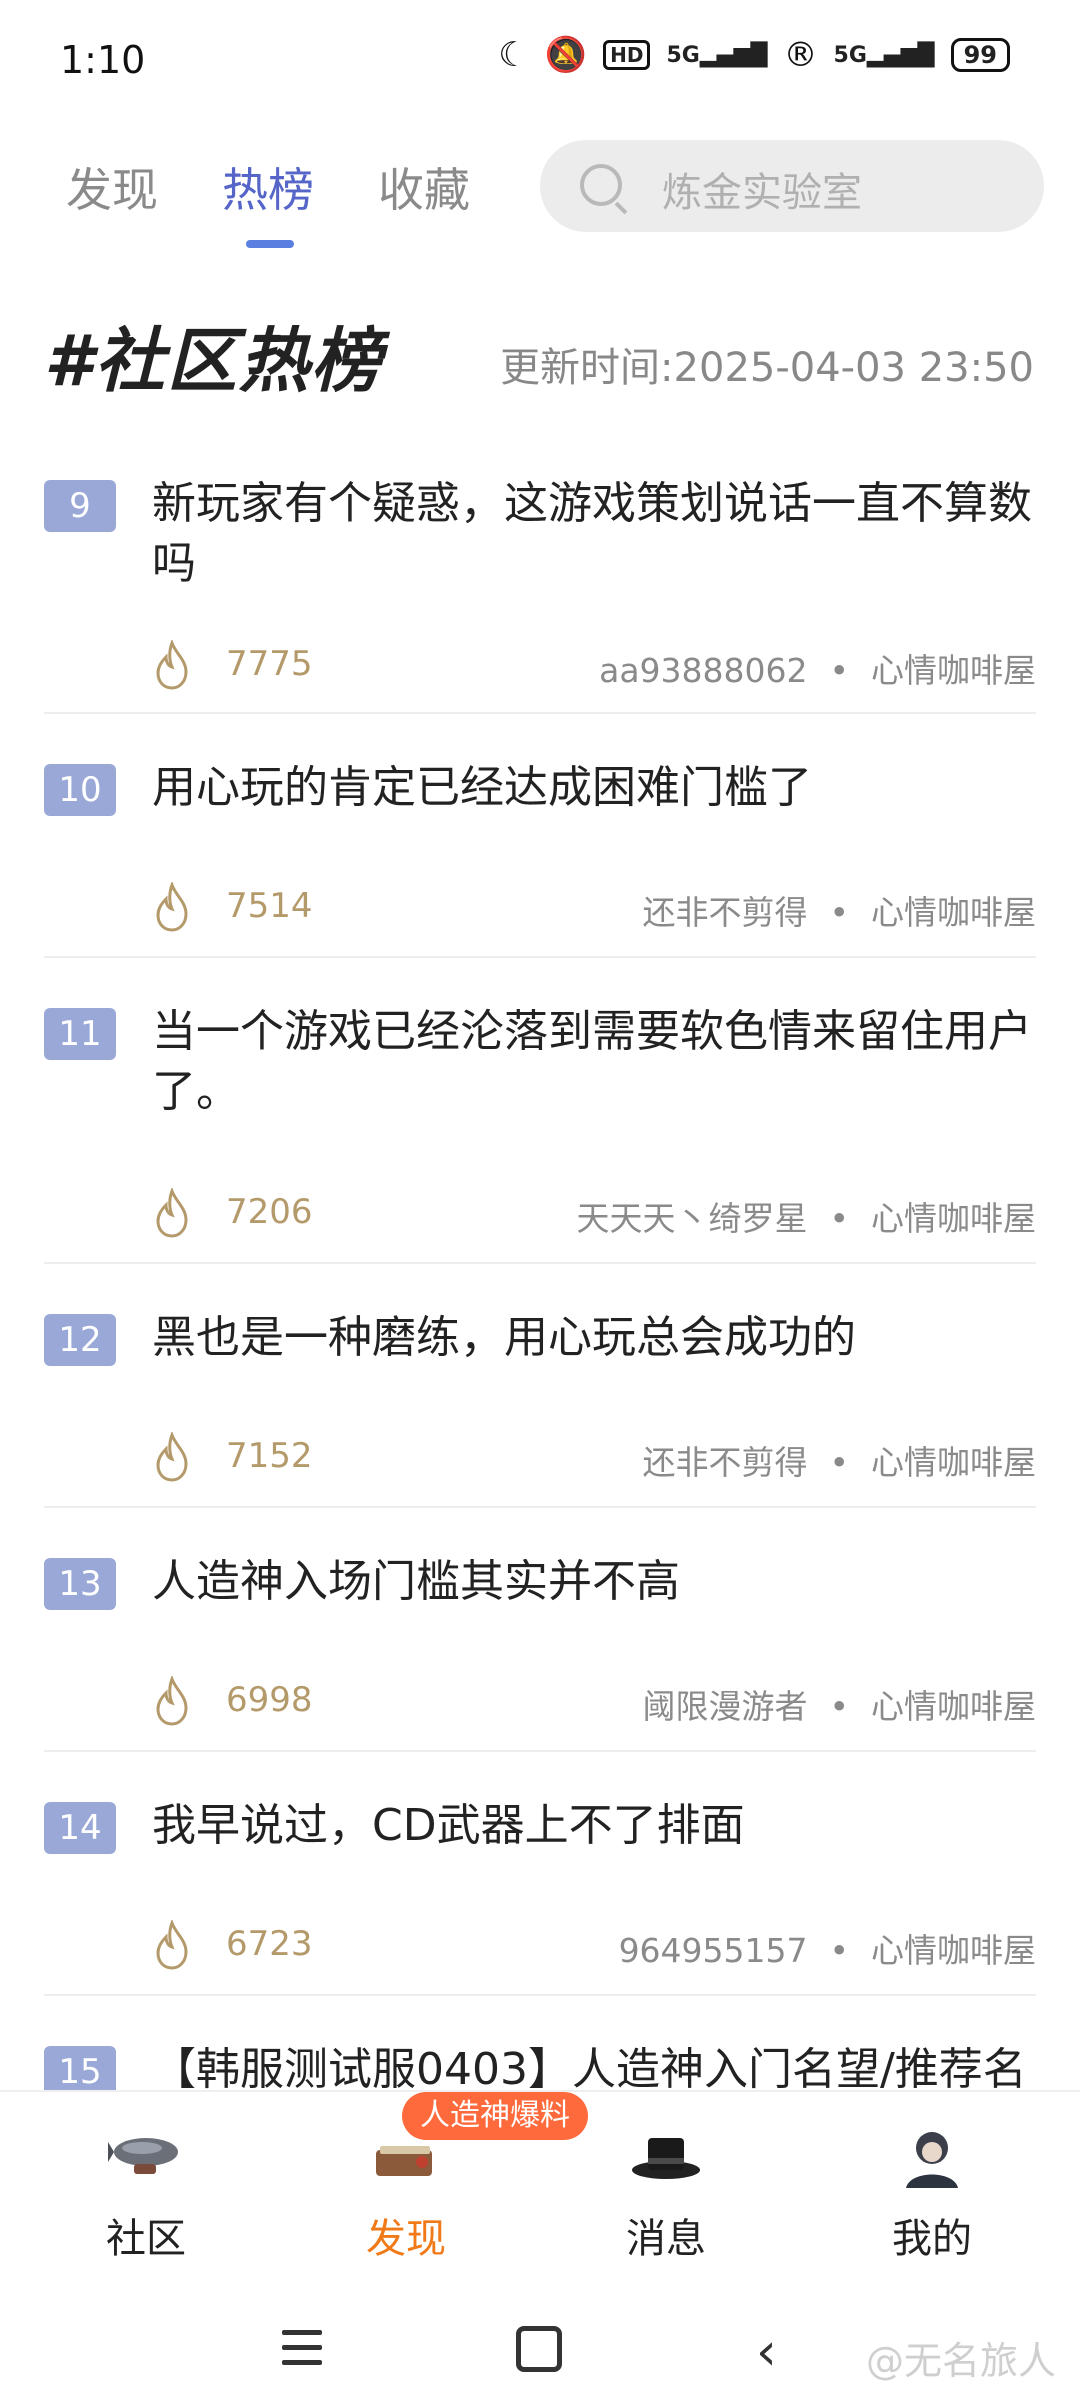  What do you see at coordinates (269, 906) in the screenshot?
I see `heat-count: 7514` at bounding box center [269, 906].